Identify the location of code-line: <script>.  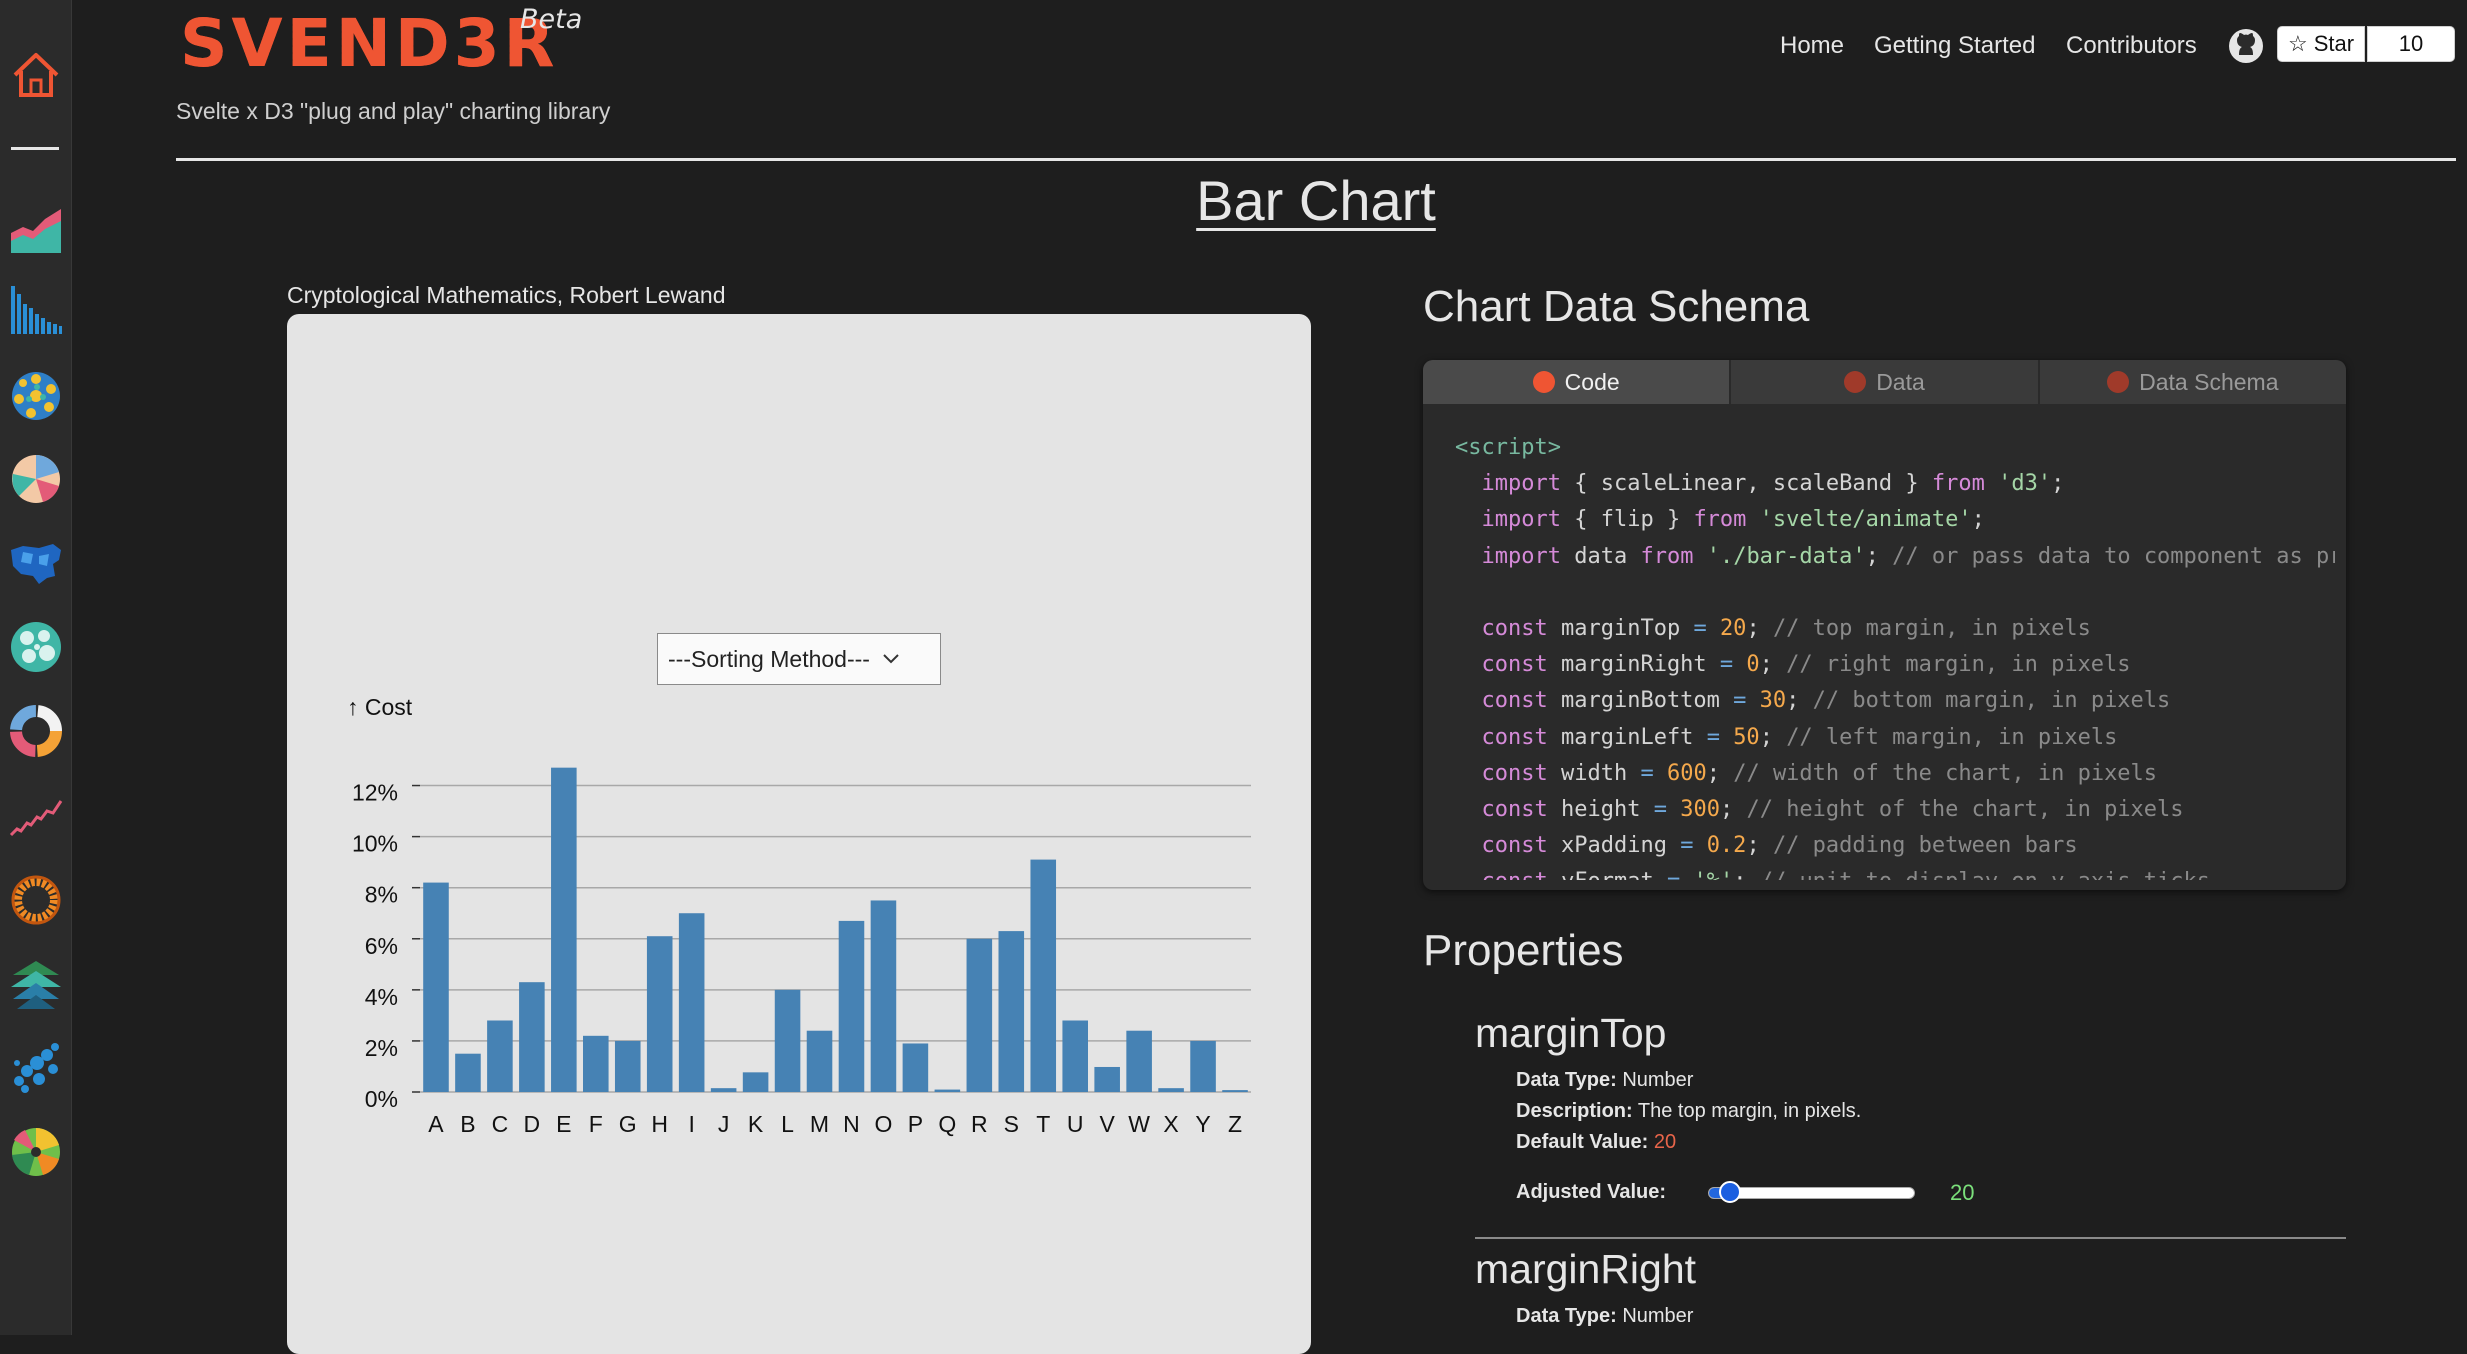
(1508, 447).